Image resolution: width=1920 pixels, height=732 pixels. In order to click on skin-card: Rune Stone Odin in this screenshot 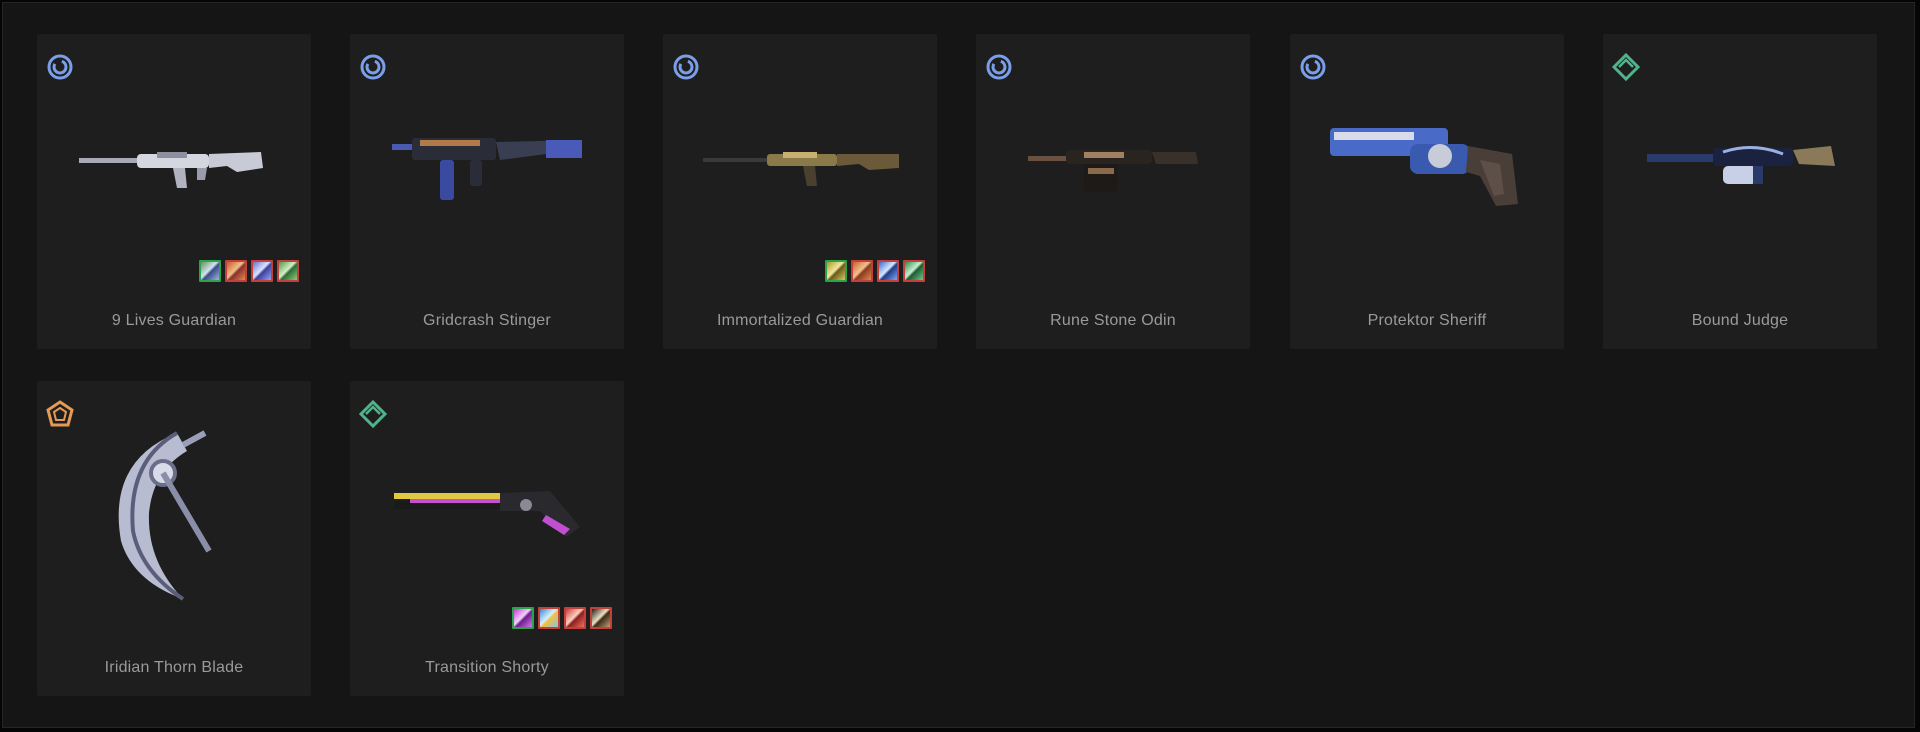, I will do `click(1113, 191)`.